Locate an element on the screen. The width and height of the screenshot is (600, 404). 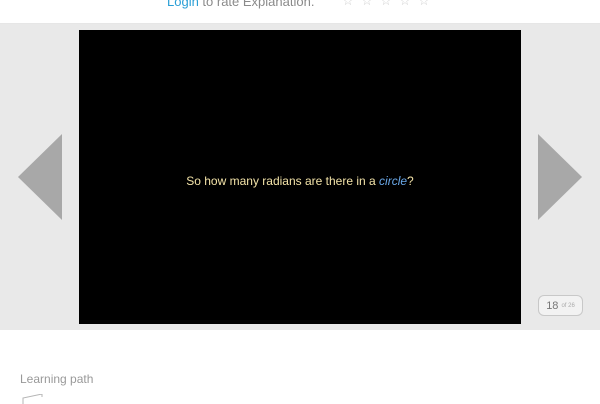
rate-prompt-text: to rate Explanation. is located at coordinates (256, 4).